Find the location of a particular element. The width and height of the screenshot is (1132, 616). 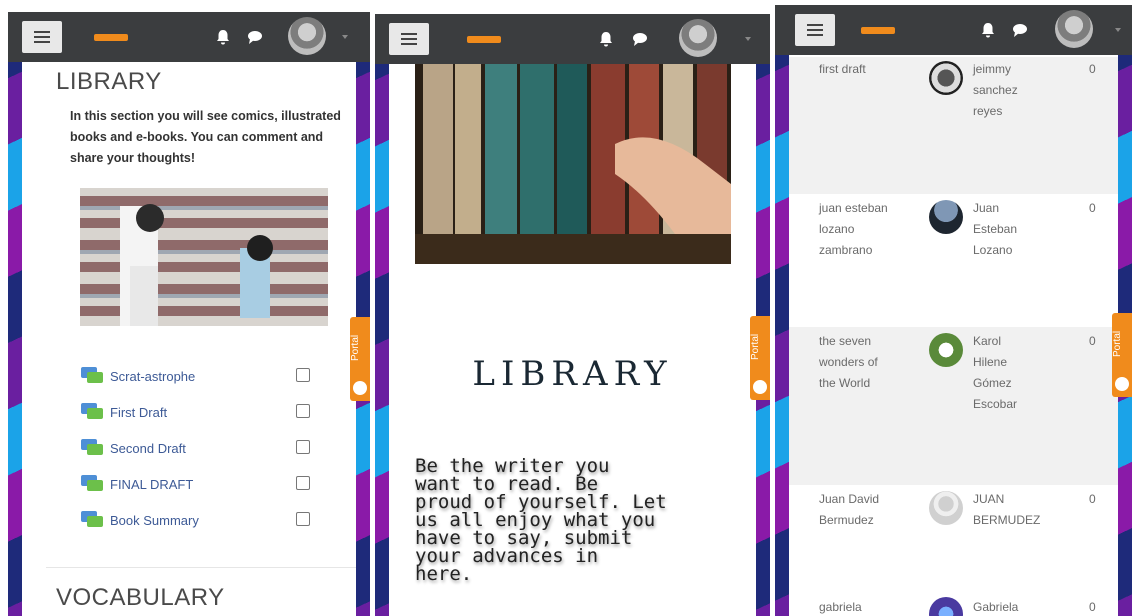

activity-item: FINAL DRAFT is located at coordinates (195, 484).